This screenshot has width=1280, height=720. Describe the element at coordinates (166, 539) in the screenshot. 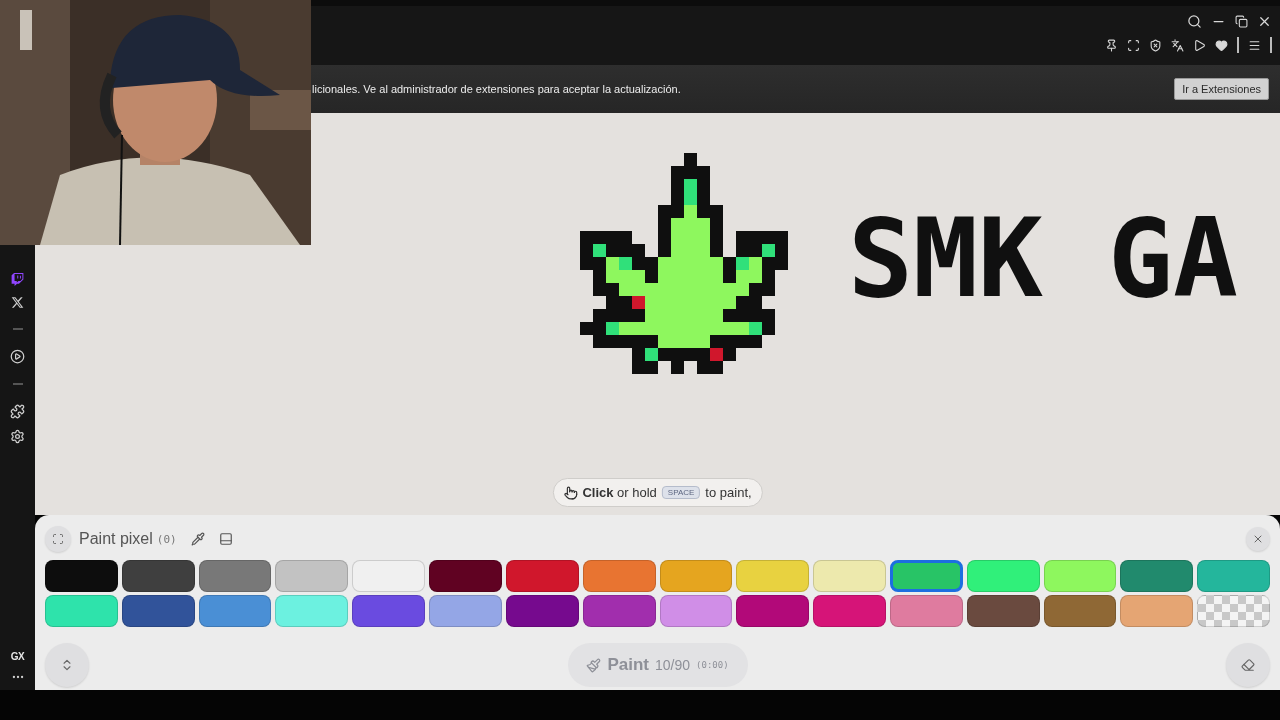

I see `pixel-count: (0)` at that location.